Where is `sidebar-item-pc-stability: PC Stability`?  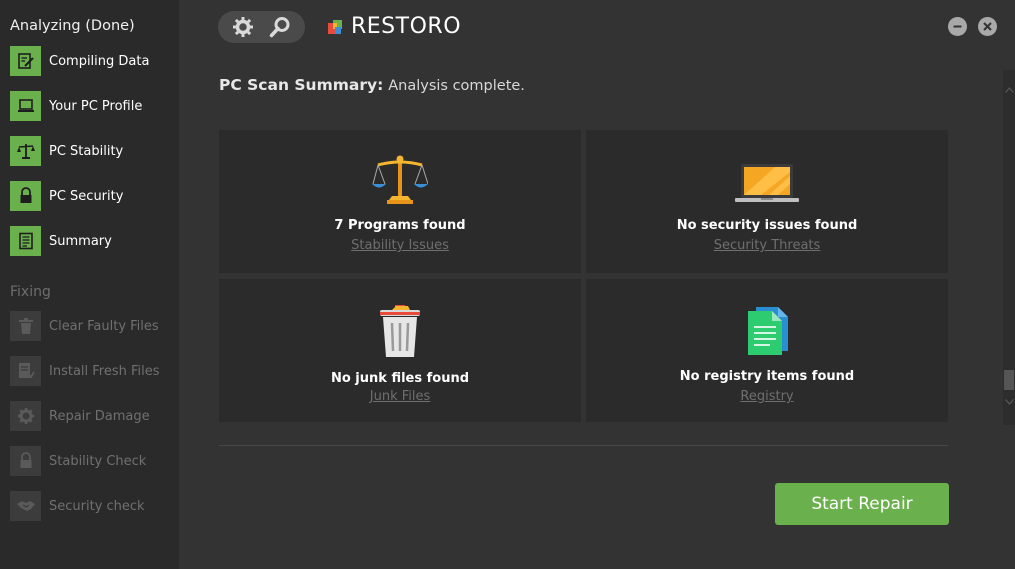 sidebar-item-pc-stability: PC Stability is located at coordinates (92, 151).